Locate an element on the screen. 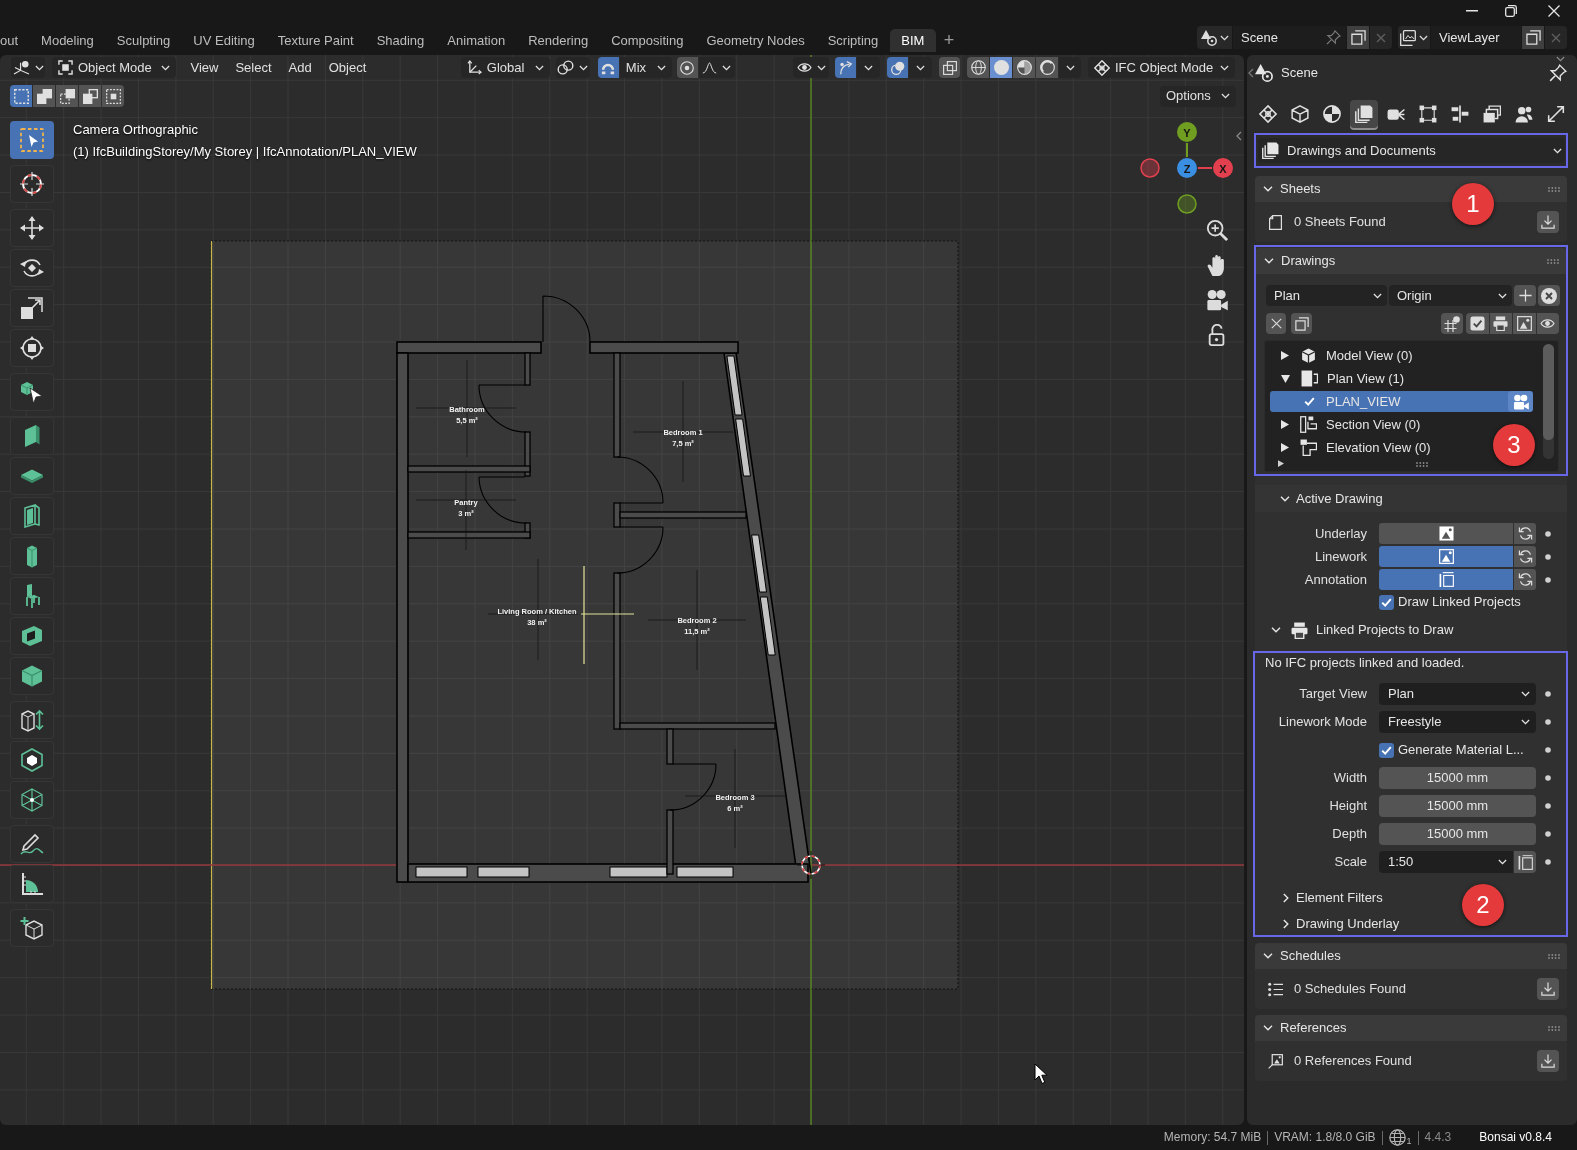  tree-item: PLAN_VIEW is located at coordinates (1401, 401).